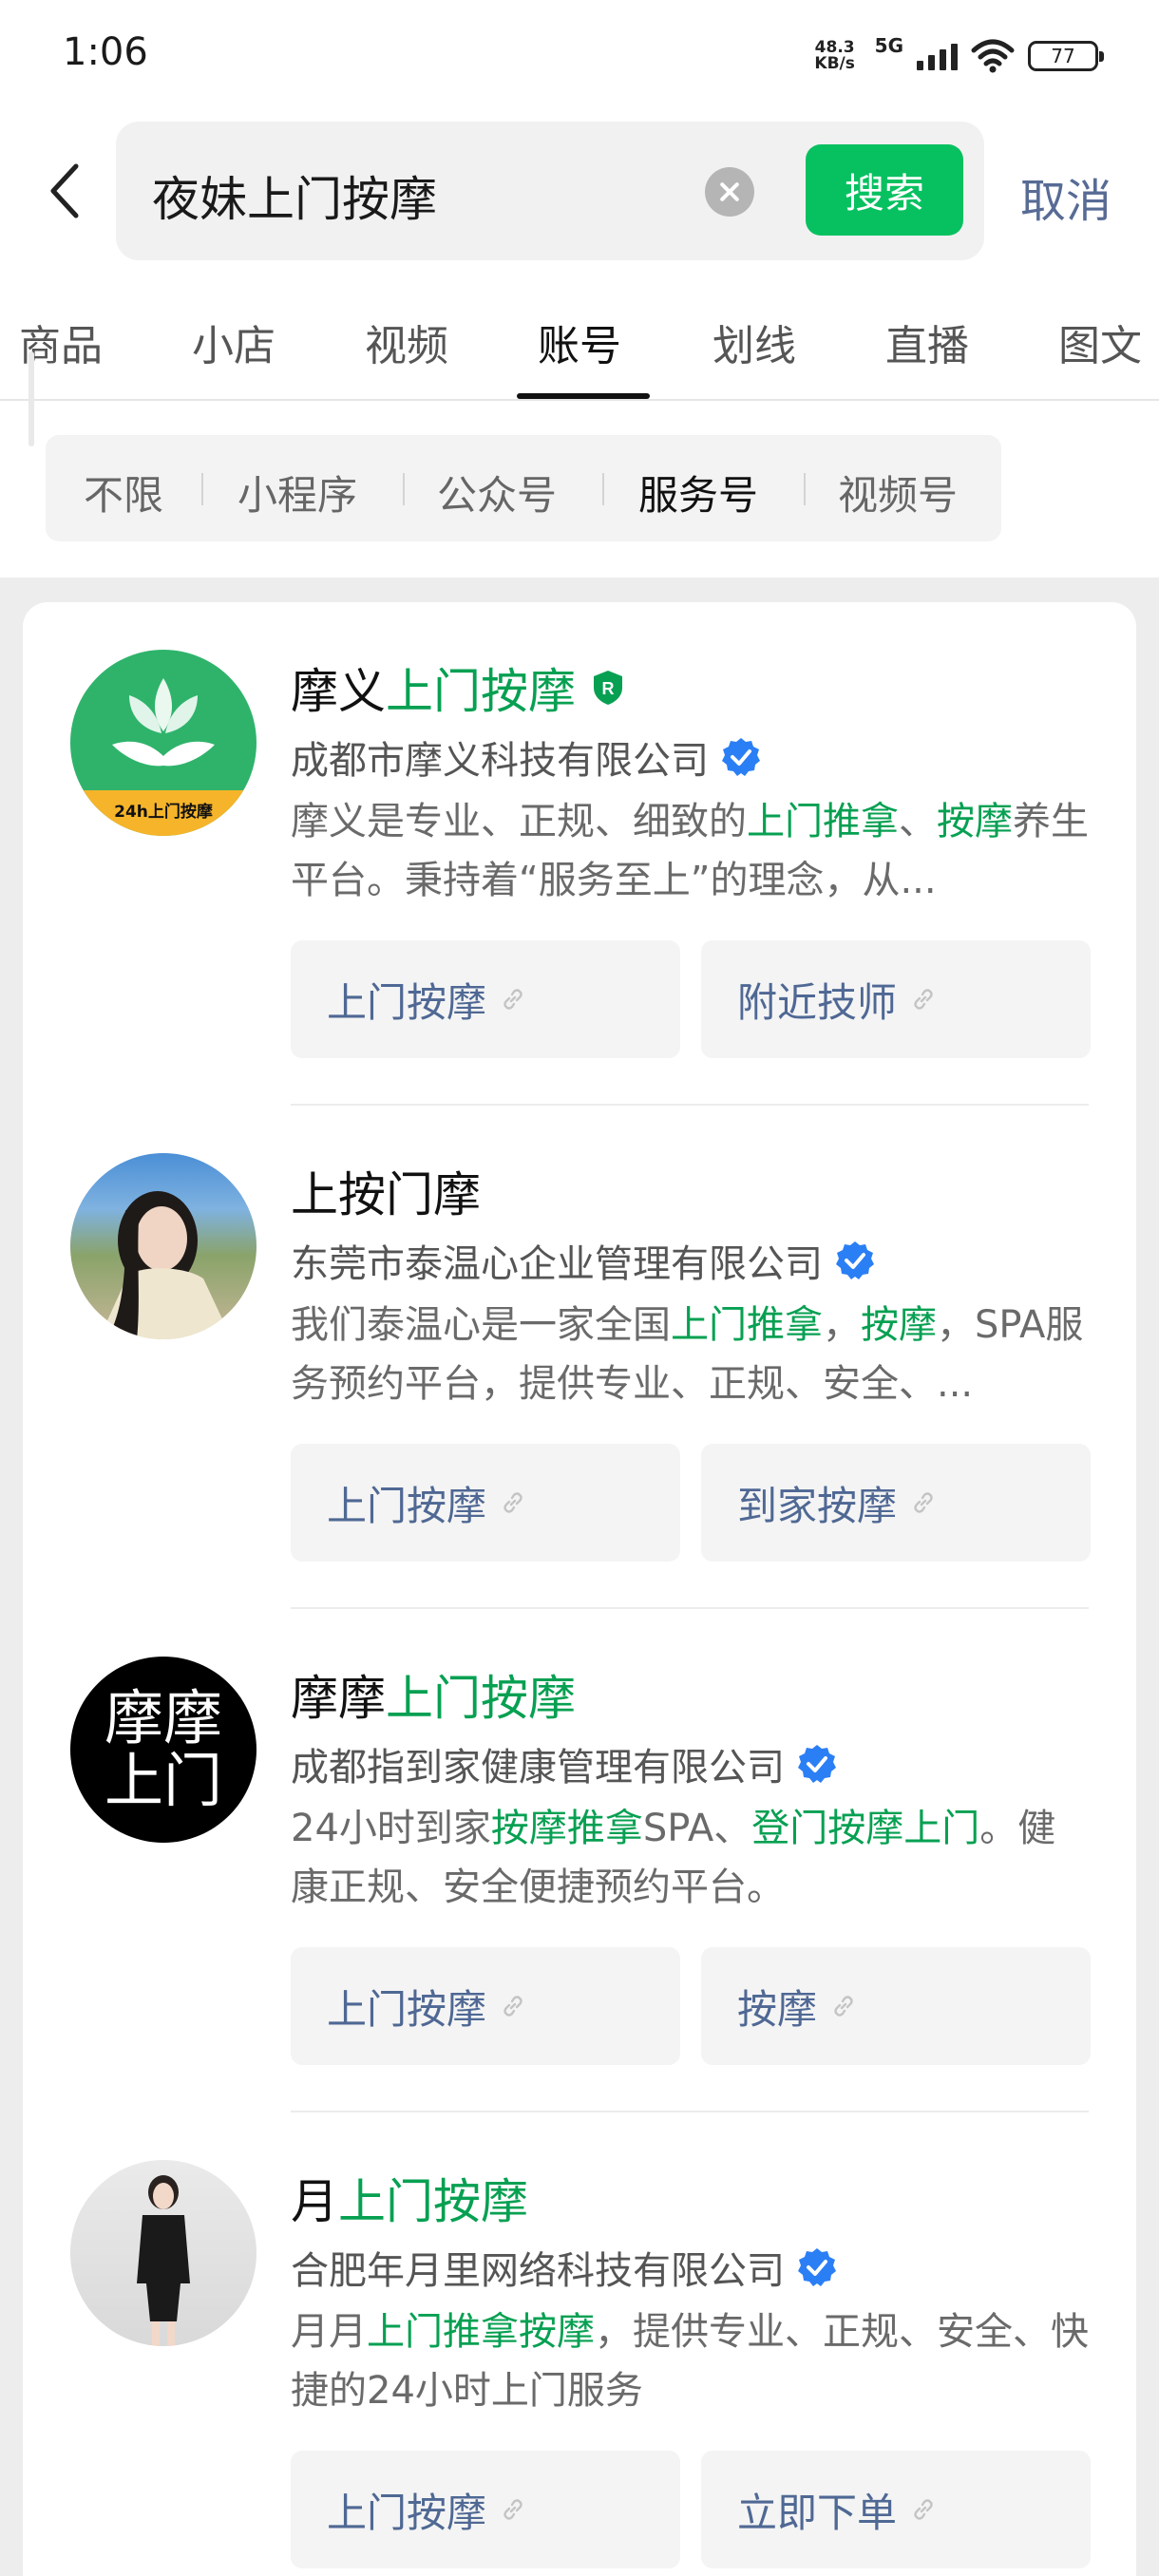 This screenshot has width=1159, height=2576. I want to click on filter-channels: 视频号, so click(898, 492).